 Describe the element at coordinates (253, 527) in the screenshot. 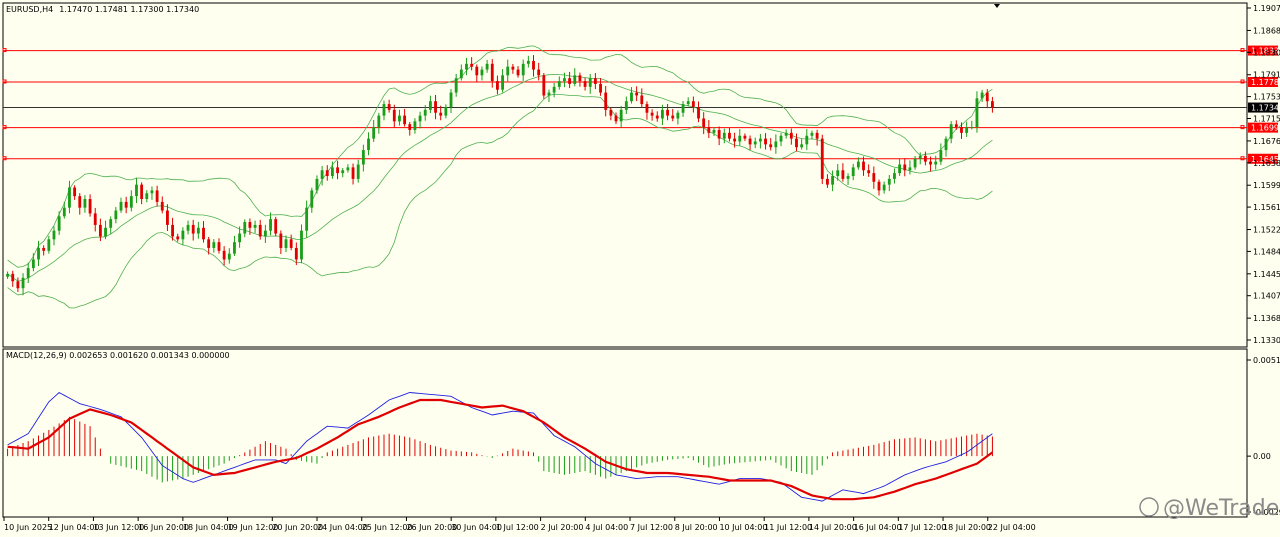

I see `time-tick-label: 19 Jun 12:00` at that location.